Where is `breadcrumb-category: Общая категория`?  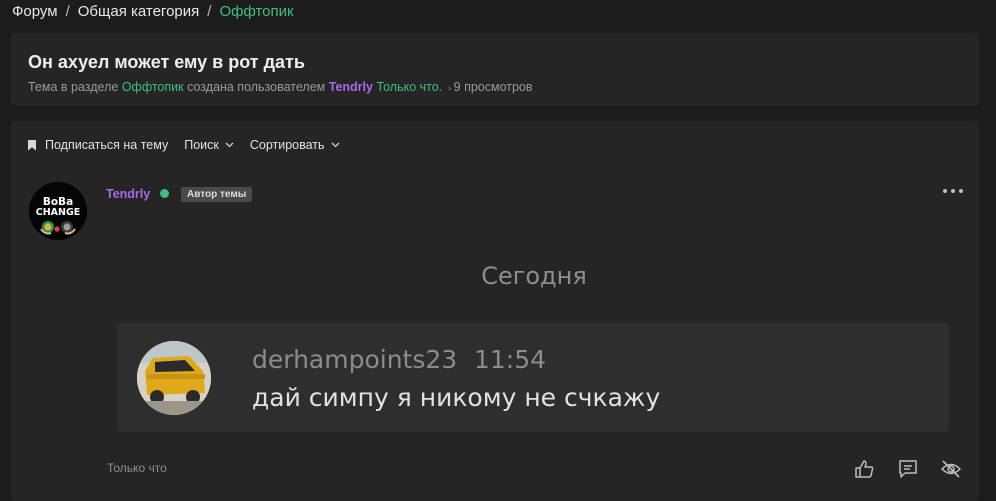
breadcrumb-category: Общая категория is located at coordinates (139, 11).